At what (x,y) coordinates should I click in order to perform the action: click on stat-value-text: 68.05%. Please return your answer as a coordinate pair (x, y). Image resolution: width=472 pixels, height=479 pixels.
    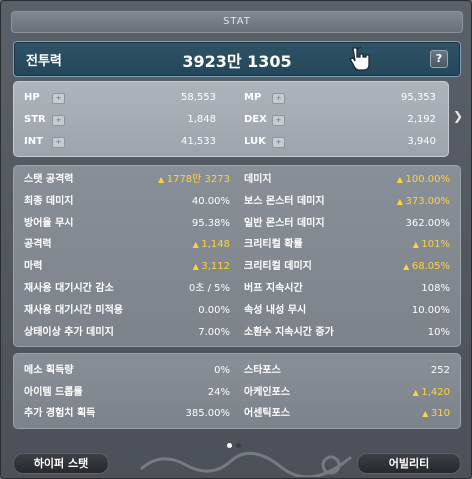
    Looking at the image, I should click on (430, 267).